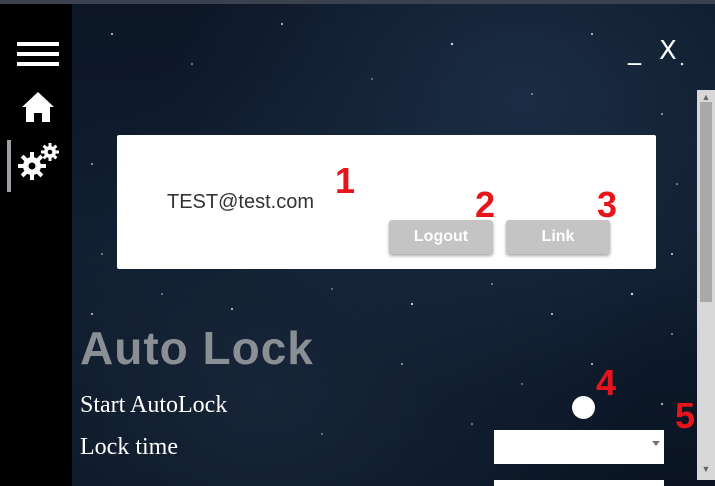  What do you see at coordinates (583, 407) in the screenshot?
I see `start-autolock-toggle` at bounding box center [583, 407].